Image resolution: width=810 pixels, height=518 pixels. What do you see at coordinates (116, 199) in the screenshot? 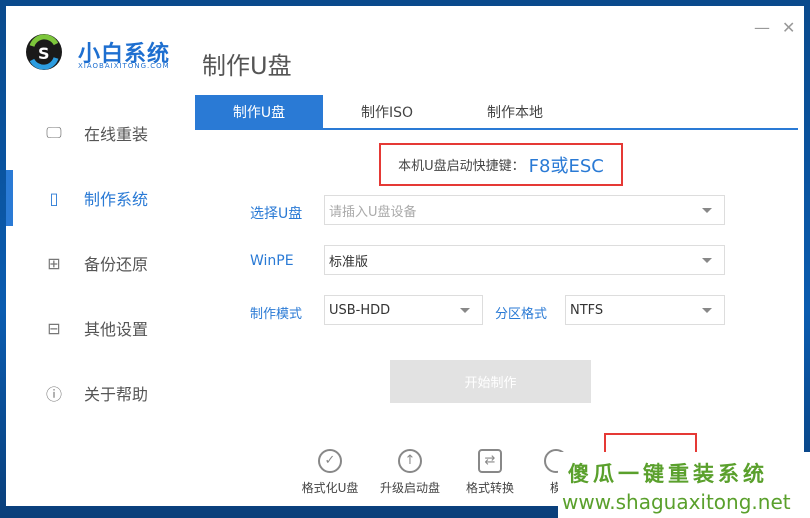
I see `sidebar-item-label: 制作系统` at bounding box center [116, 199].